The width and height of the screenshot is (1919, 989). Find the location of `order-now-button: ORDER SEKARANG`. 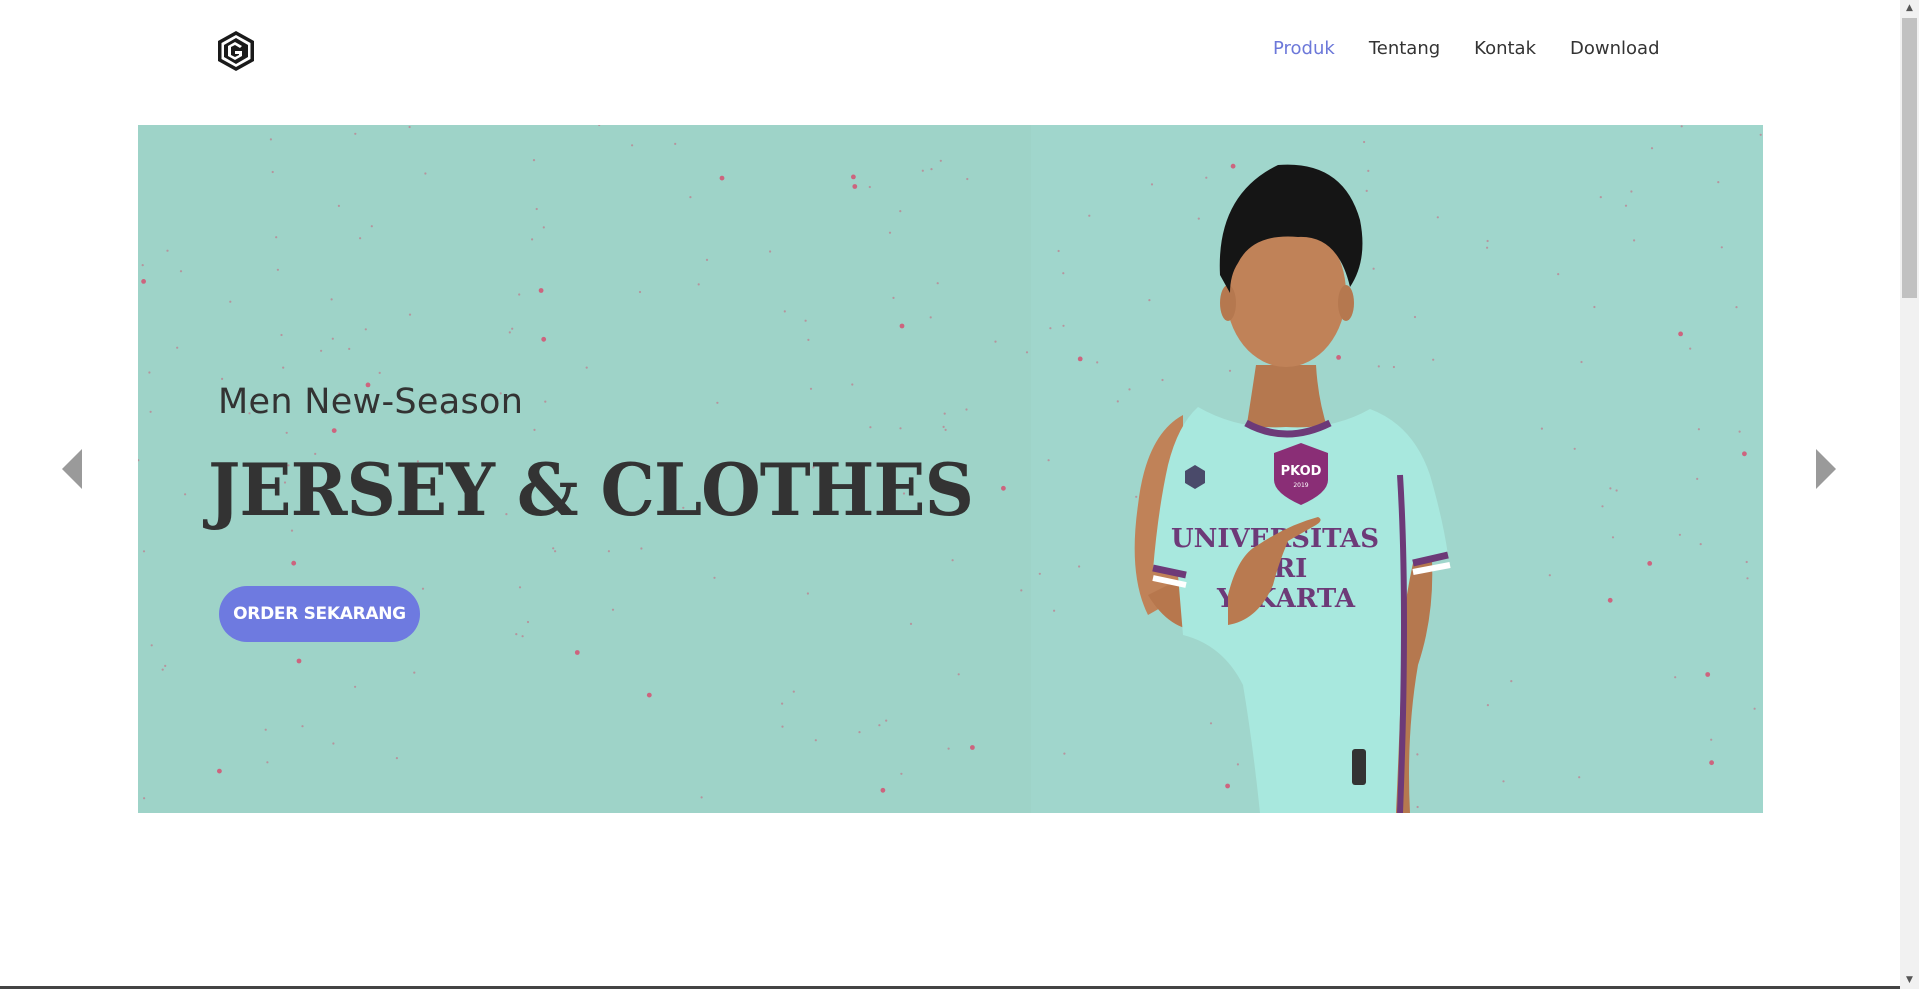

order-now-button: ORDER SEKARANG is located at coordinates (319, 614).